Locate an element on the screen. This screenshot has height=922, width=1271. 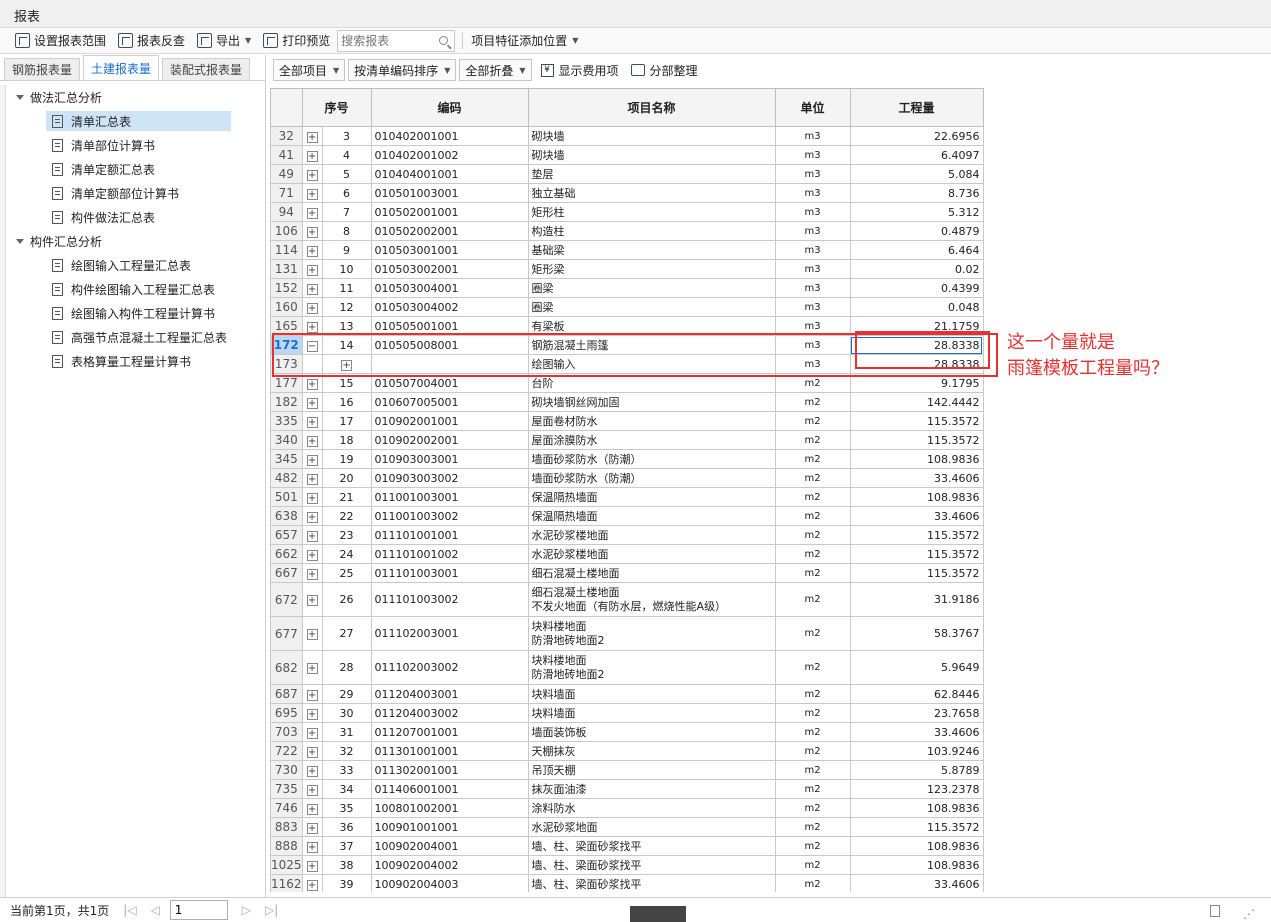
quantity-cell: 5.8789 is located at coordinates (916, 770).